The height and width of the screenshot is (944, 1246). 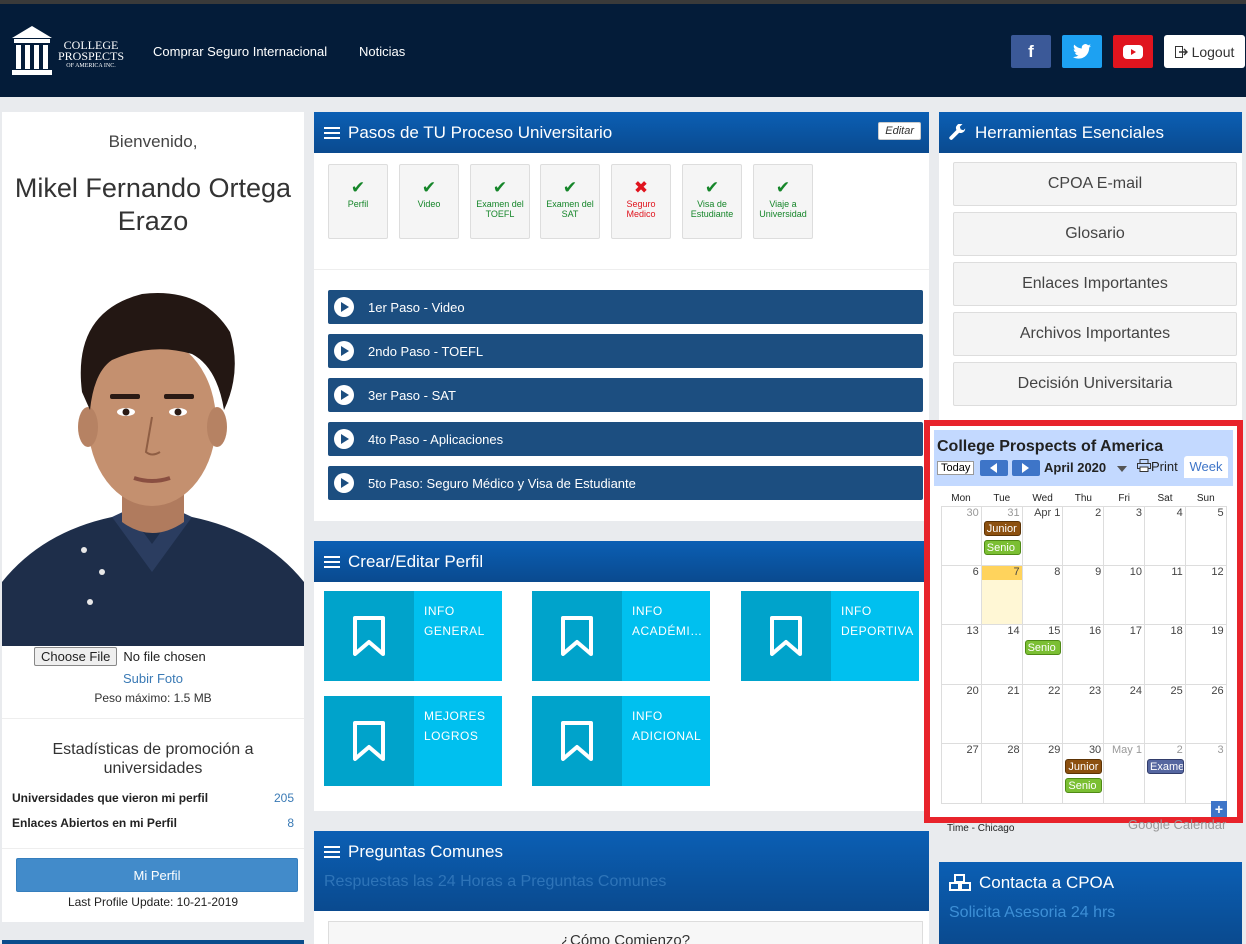 I want to click on calendar-prev-icon, so click(x=994, y=468).